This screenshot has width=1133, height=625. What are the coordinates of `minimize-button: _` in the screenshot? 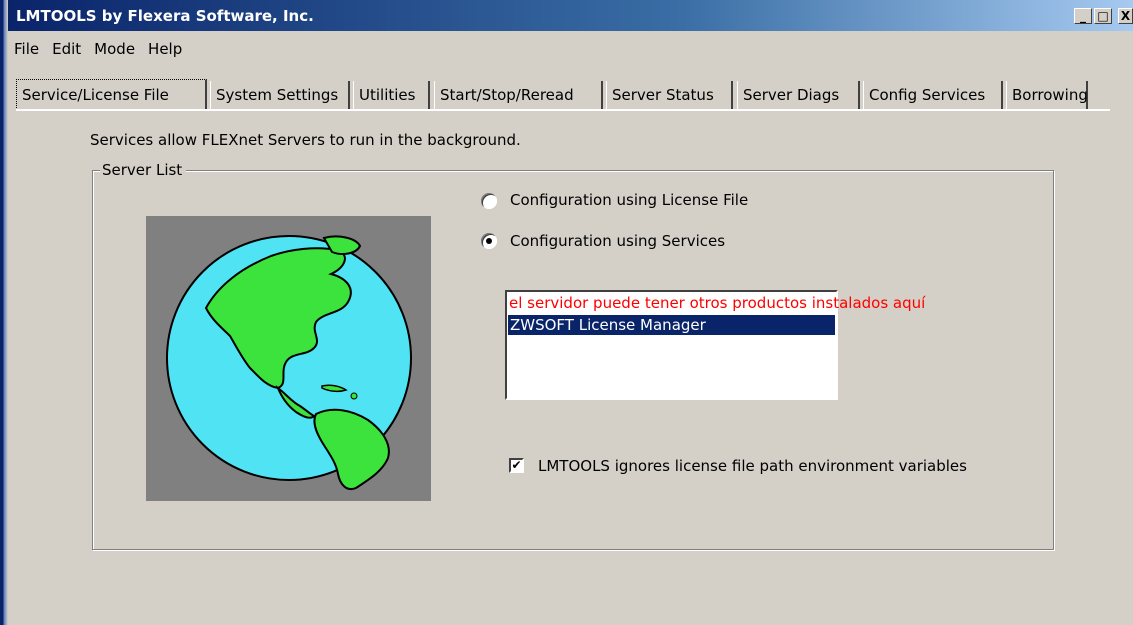 It's located at (1083, 16).